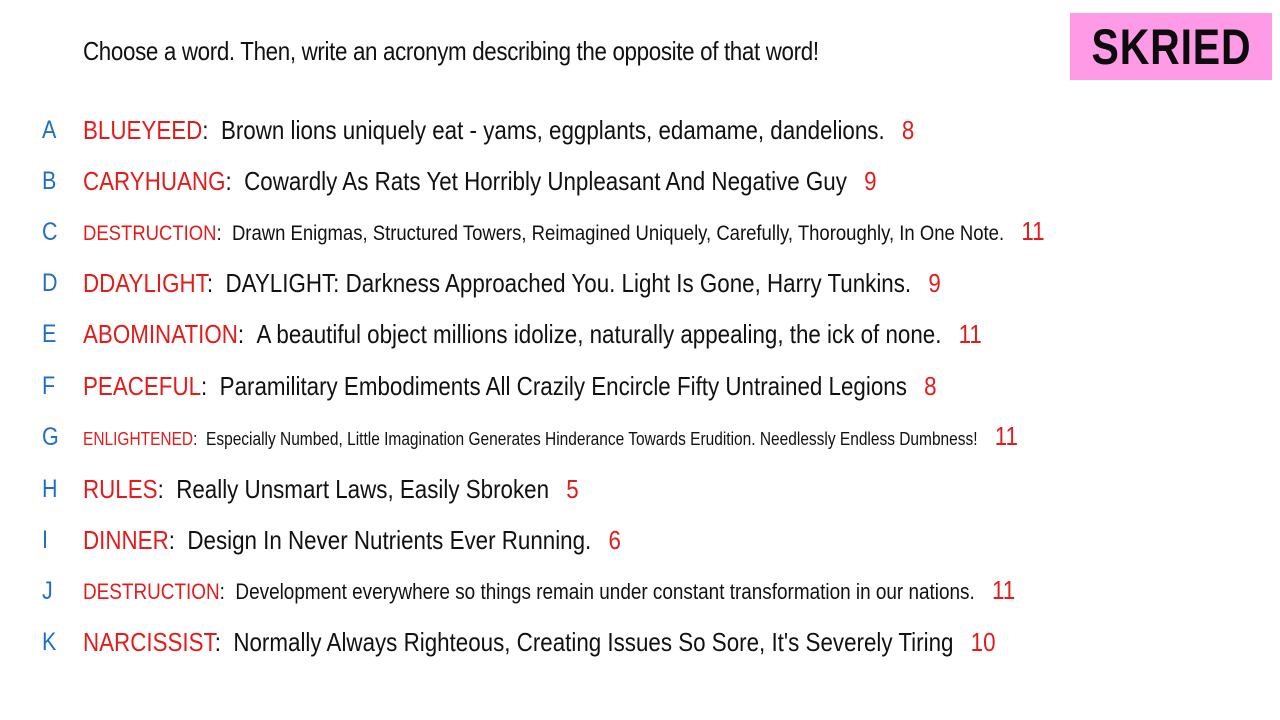 The image size is (1280, 720). What do you see at coordinates (49, 130) in the screenshot?
I see `item-letter: A` at bounding box center [49, 130].